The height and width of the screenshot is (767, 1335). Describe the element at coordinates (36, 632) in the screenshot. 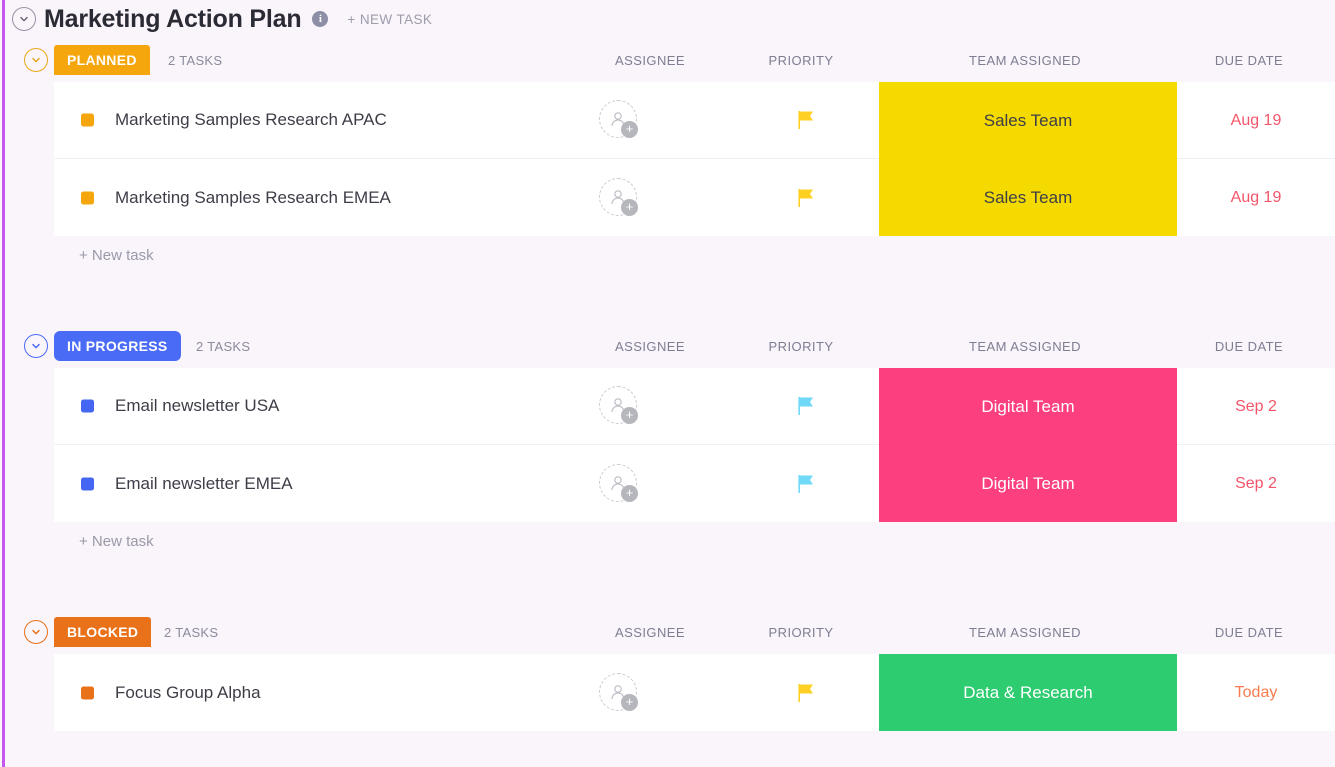

I see `collapse-group-blocked-chevron-icon` at that location.